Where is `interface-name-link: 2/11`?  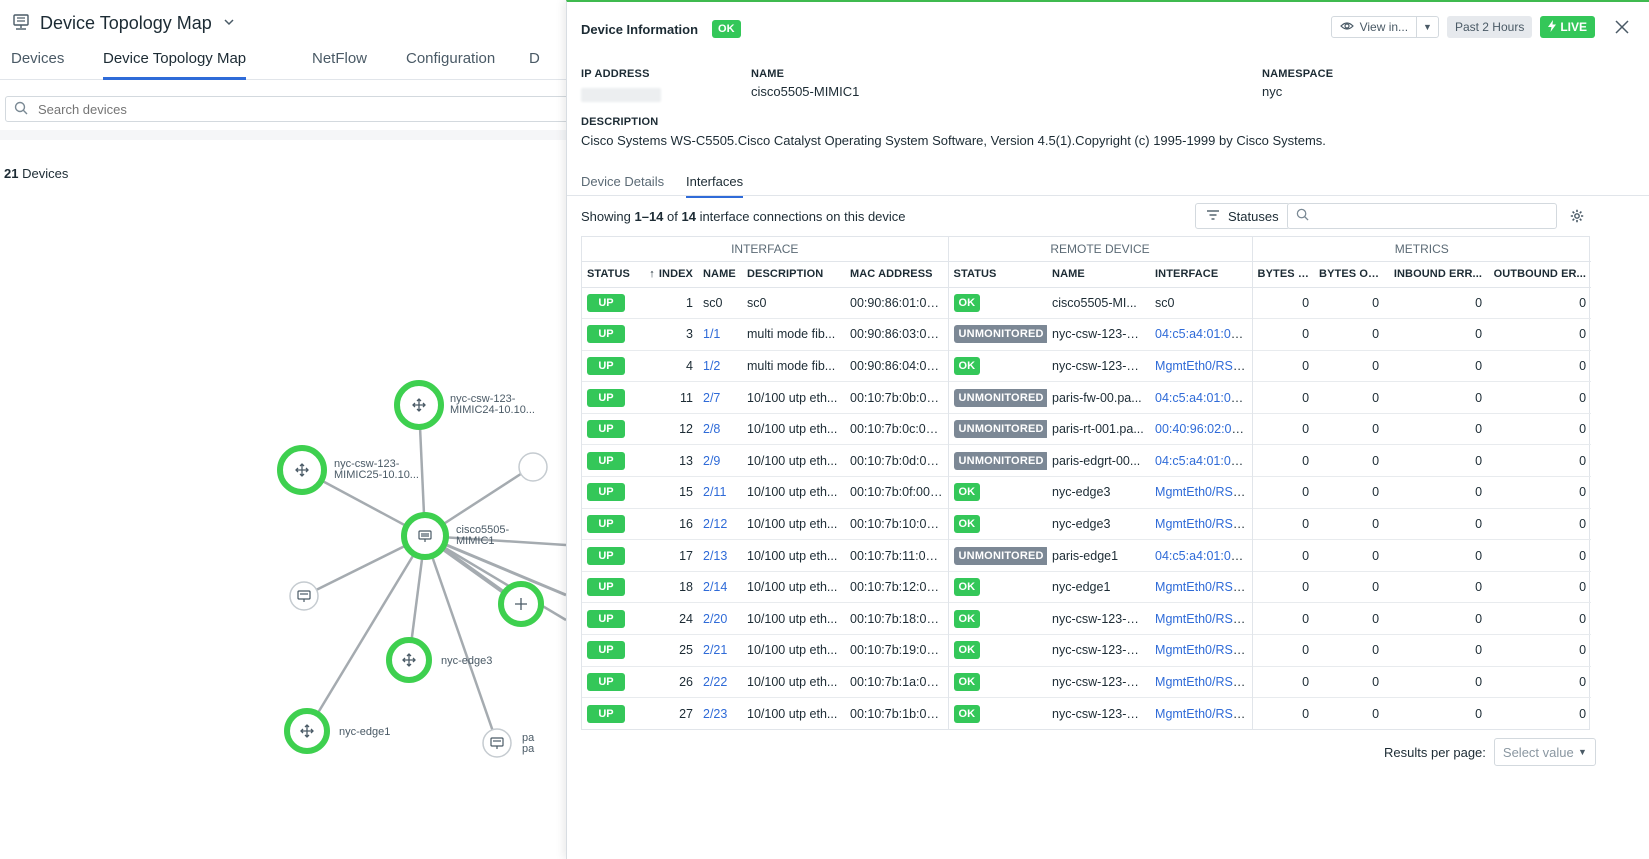 interface-name-link: 2/11 is located at coordinates (714, 492).